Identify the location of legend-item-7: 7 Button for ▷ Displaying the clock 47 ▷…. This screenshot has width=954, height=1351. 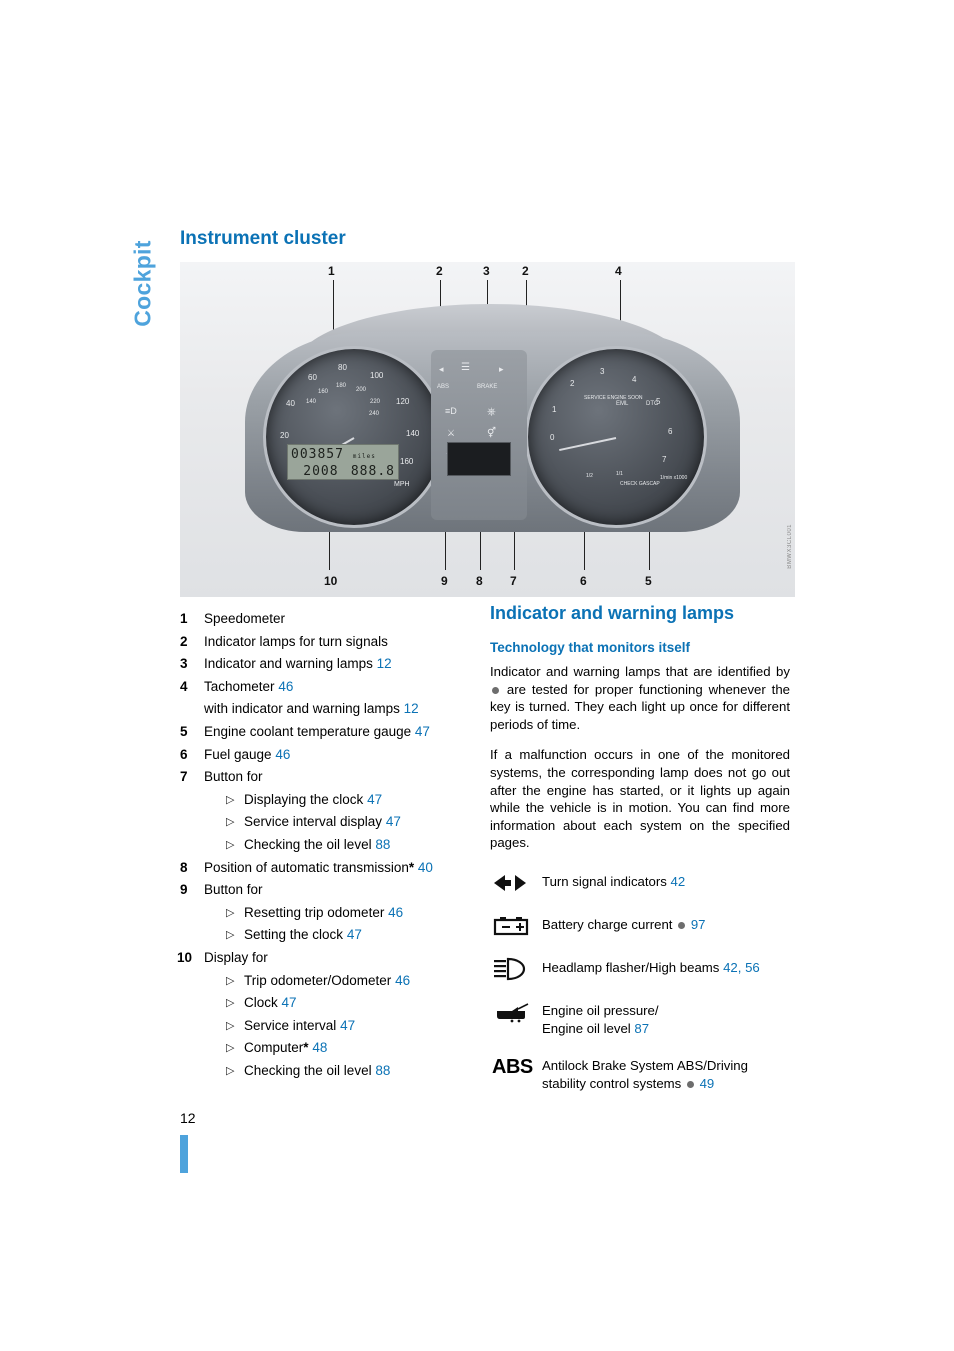
(325, 811).